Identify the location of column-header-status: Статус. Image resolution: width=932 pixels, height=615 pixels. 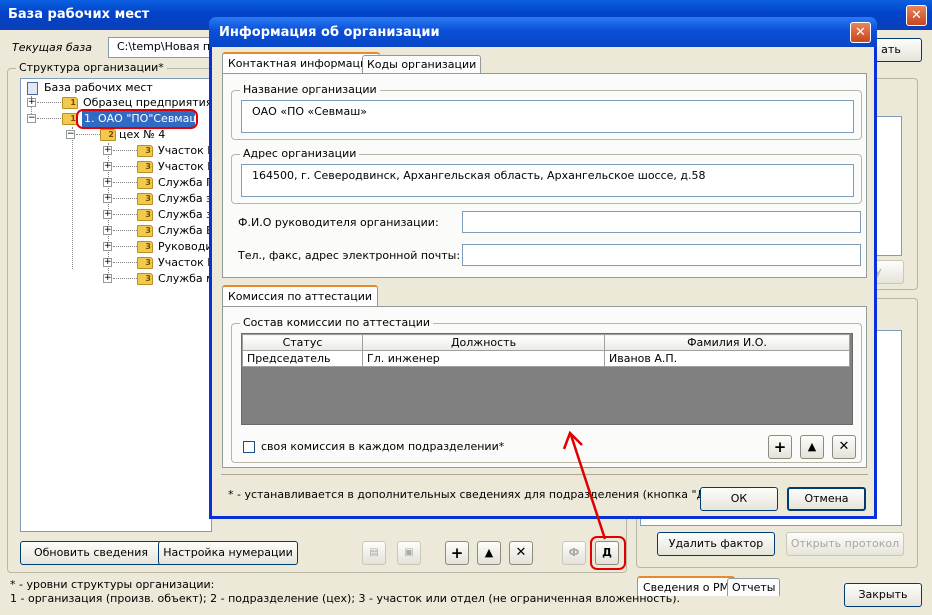
(302, 342).